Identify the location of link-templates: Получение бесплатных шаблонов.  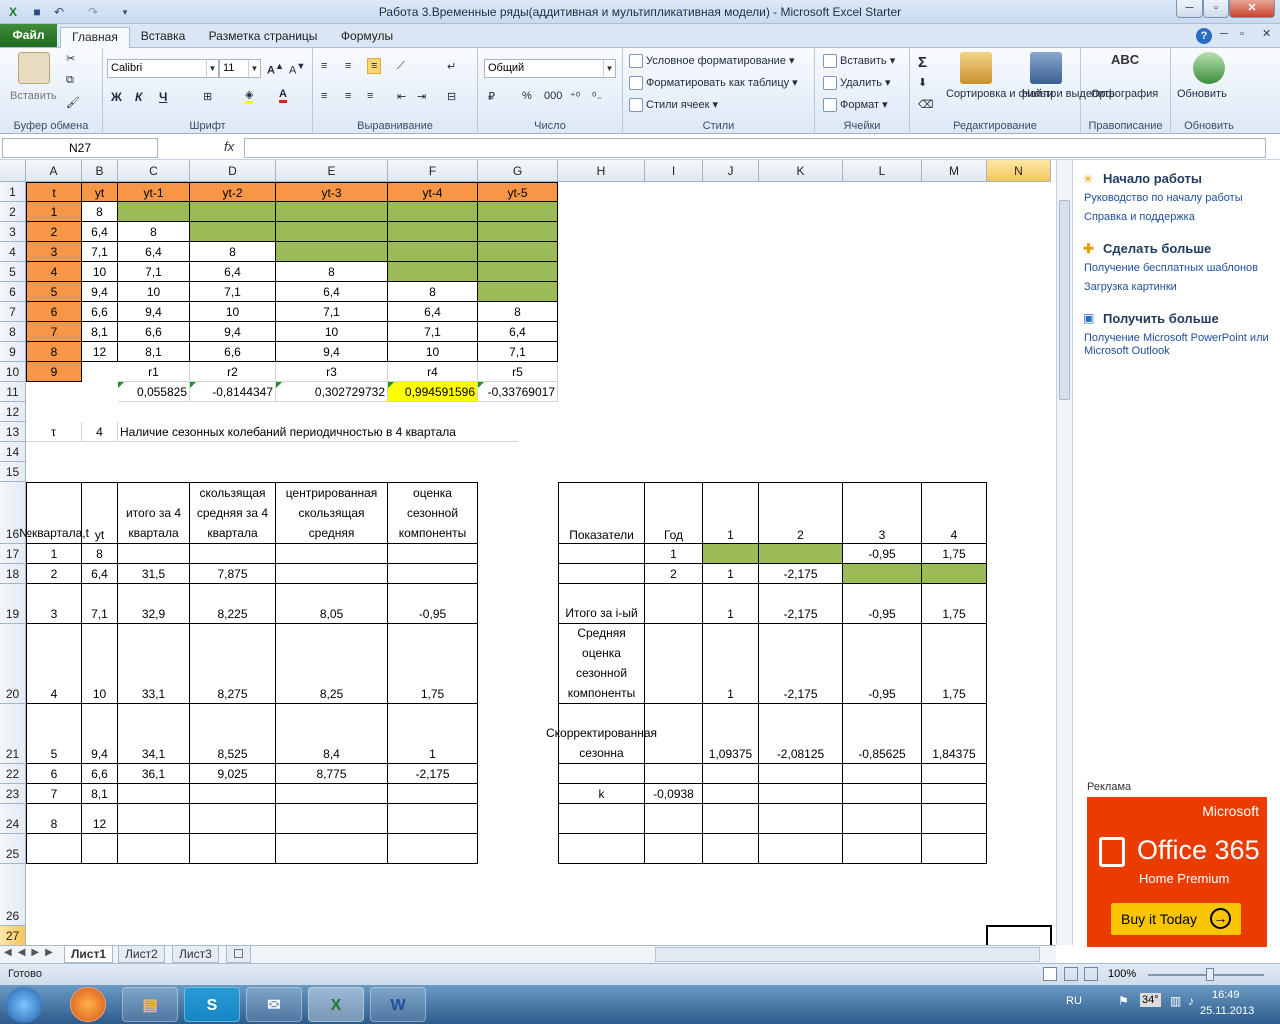
(1179, 268).